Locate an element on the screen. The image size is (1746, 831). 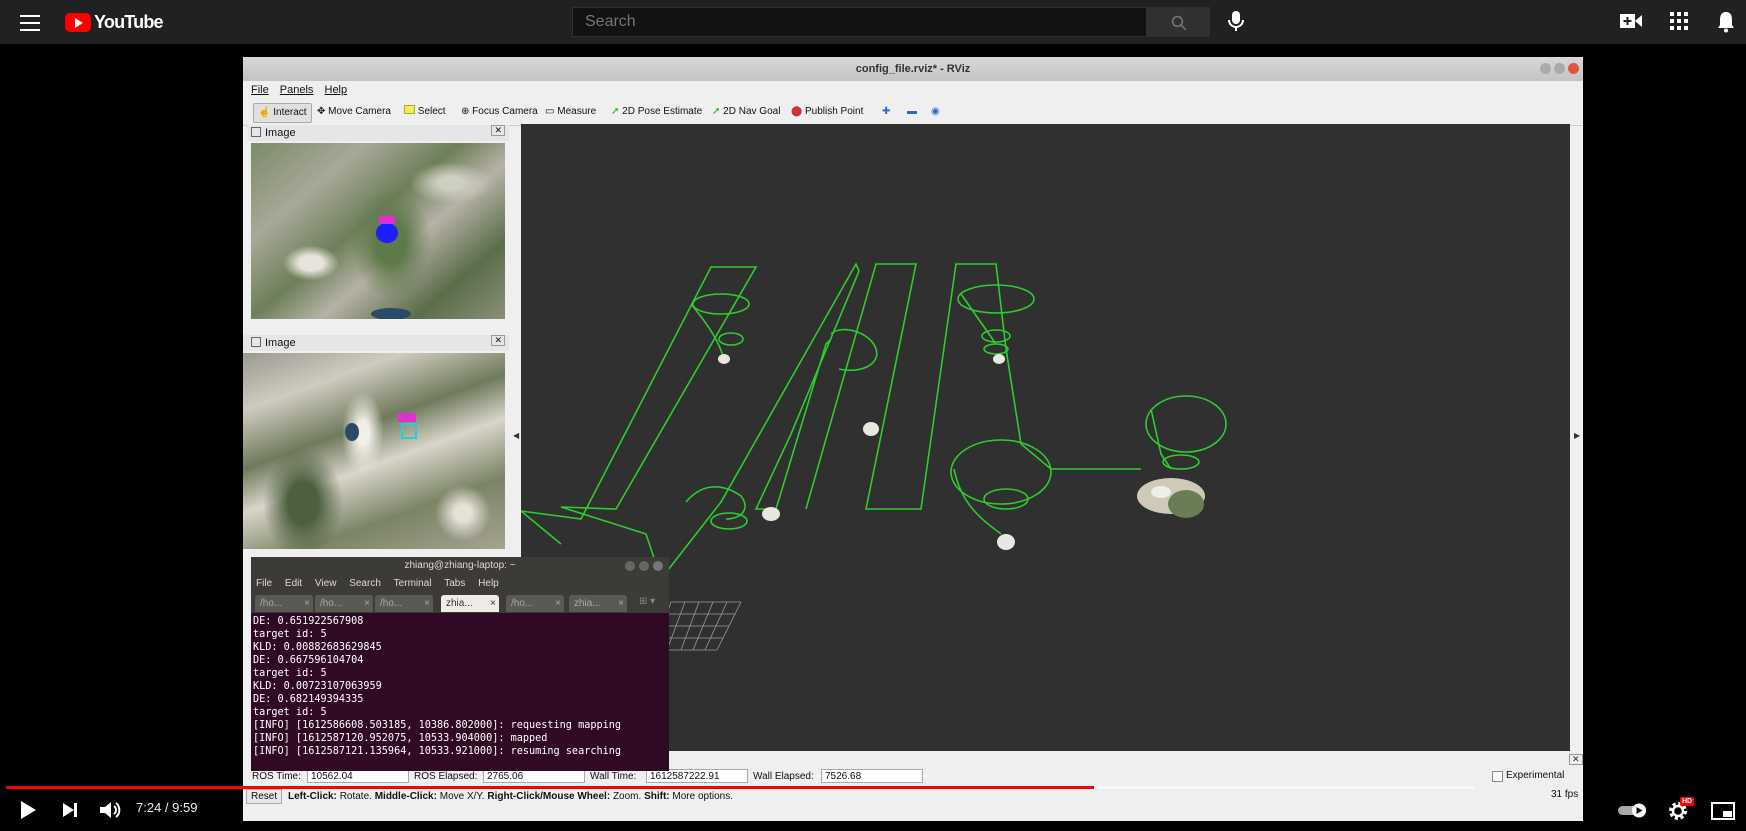
help-middle-click: Middle-Click: is located at coordinates (405, 796).